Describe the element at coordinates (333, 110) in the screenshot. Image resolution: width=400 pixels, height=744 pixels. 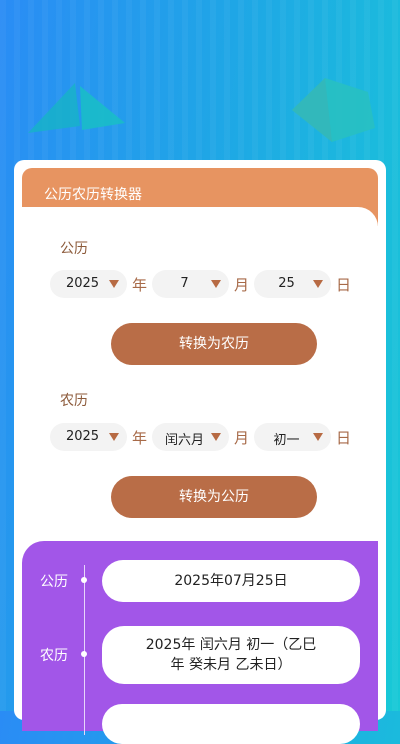
I see `decorative-shape-right` at that location.